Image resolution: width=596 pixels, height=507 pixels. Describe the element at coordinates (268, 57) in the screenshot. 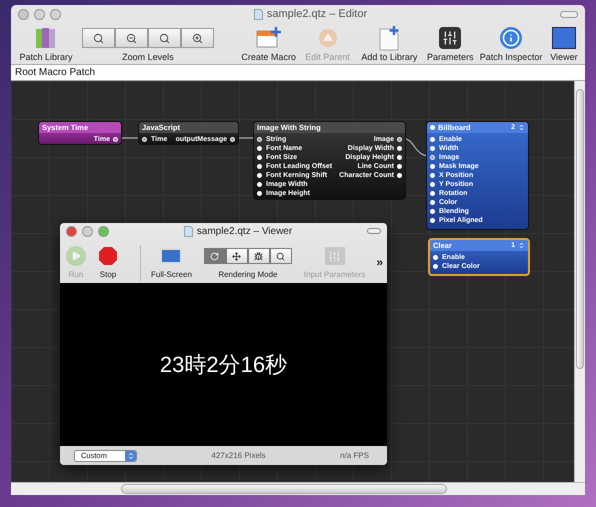

I see `toolbar-label: Create Macro` at that location.